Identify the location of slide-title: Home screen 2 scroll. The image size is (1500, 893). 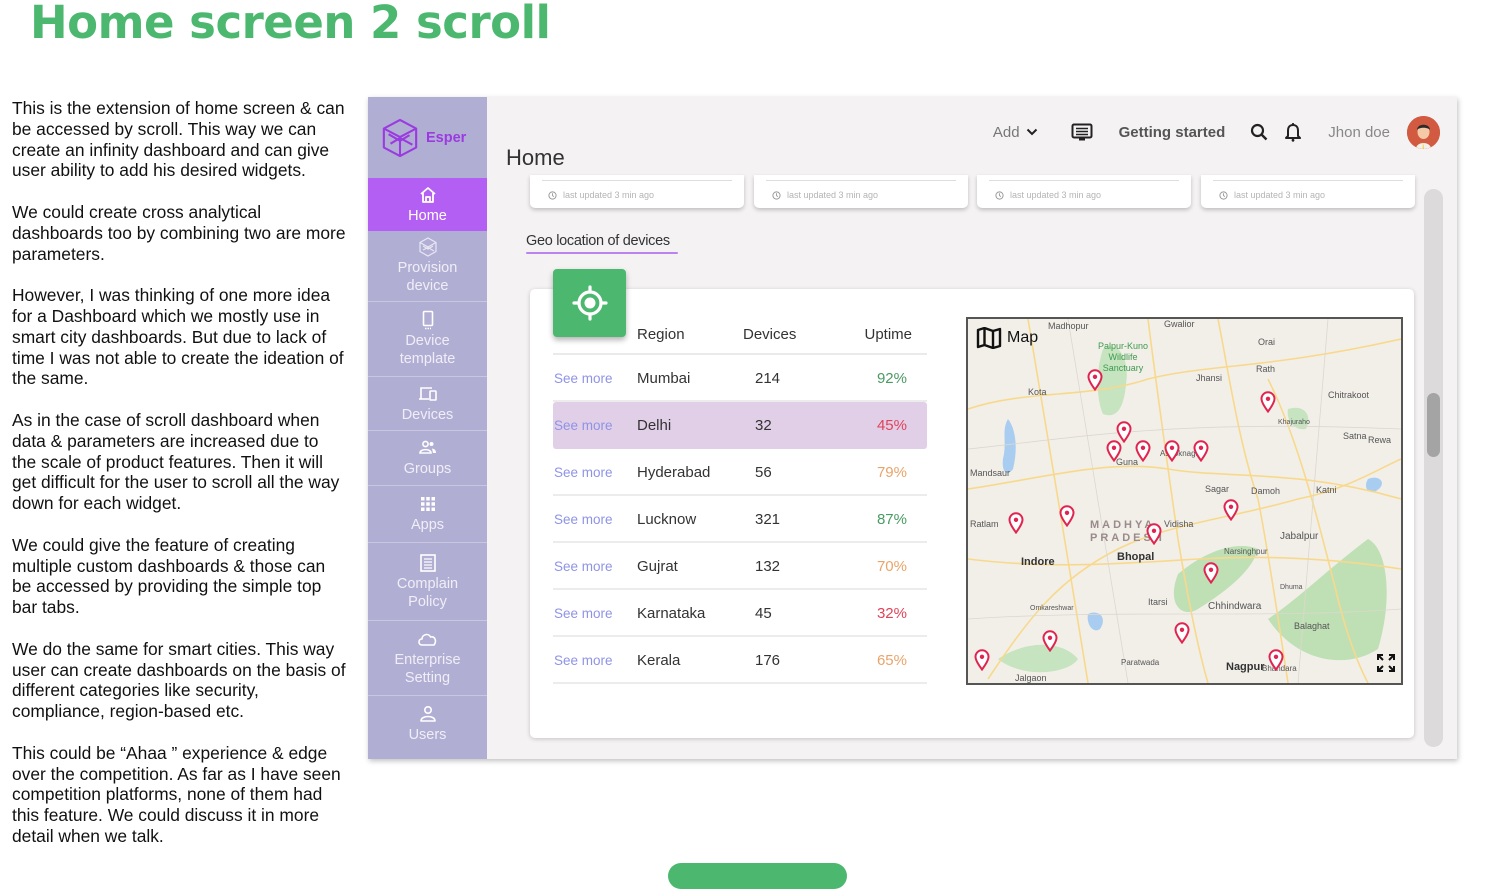
(290, 24).